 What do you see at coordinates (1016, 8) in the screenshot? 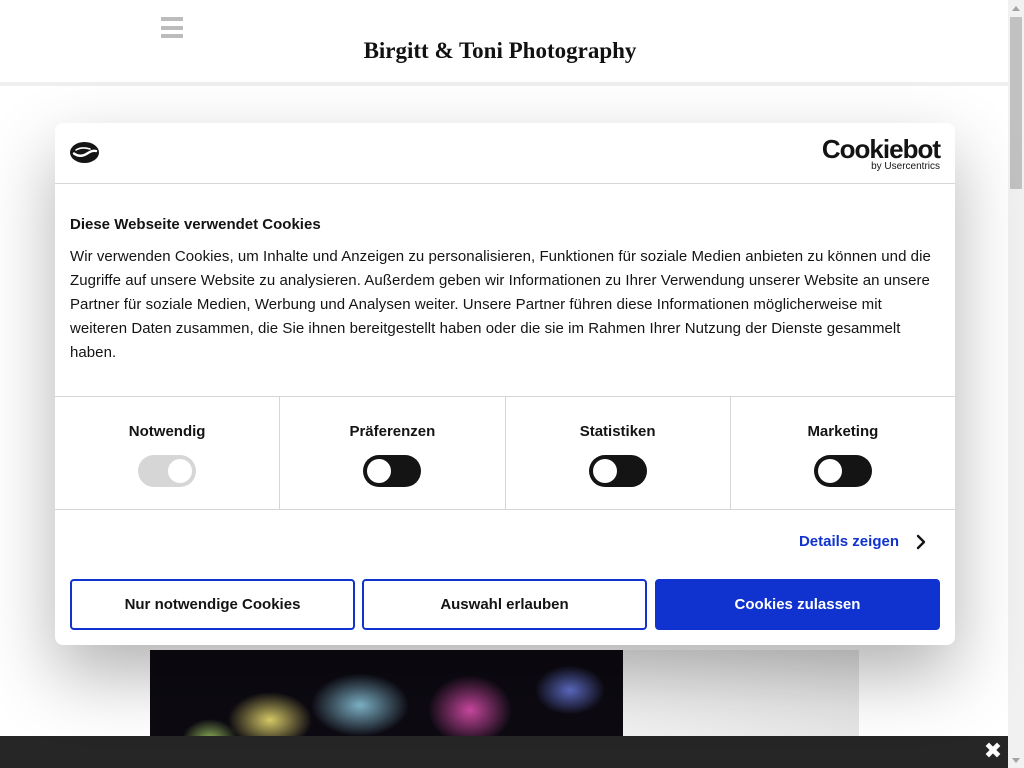
I see `scroll-up-arrow-icon` at bounding box center [1016, 8].